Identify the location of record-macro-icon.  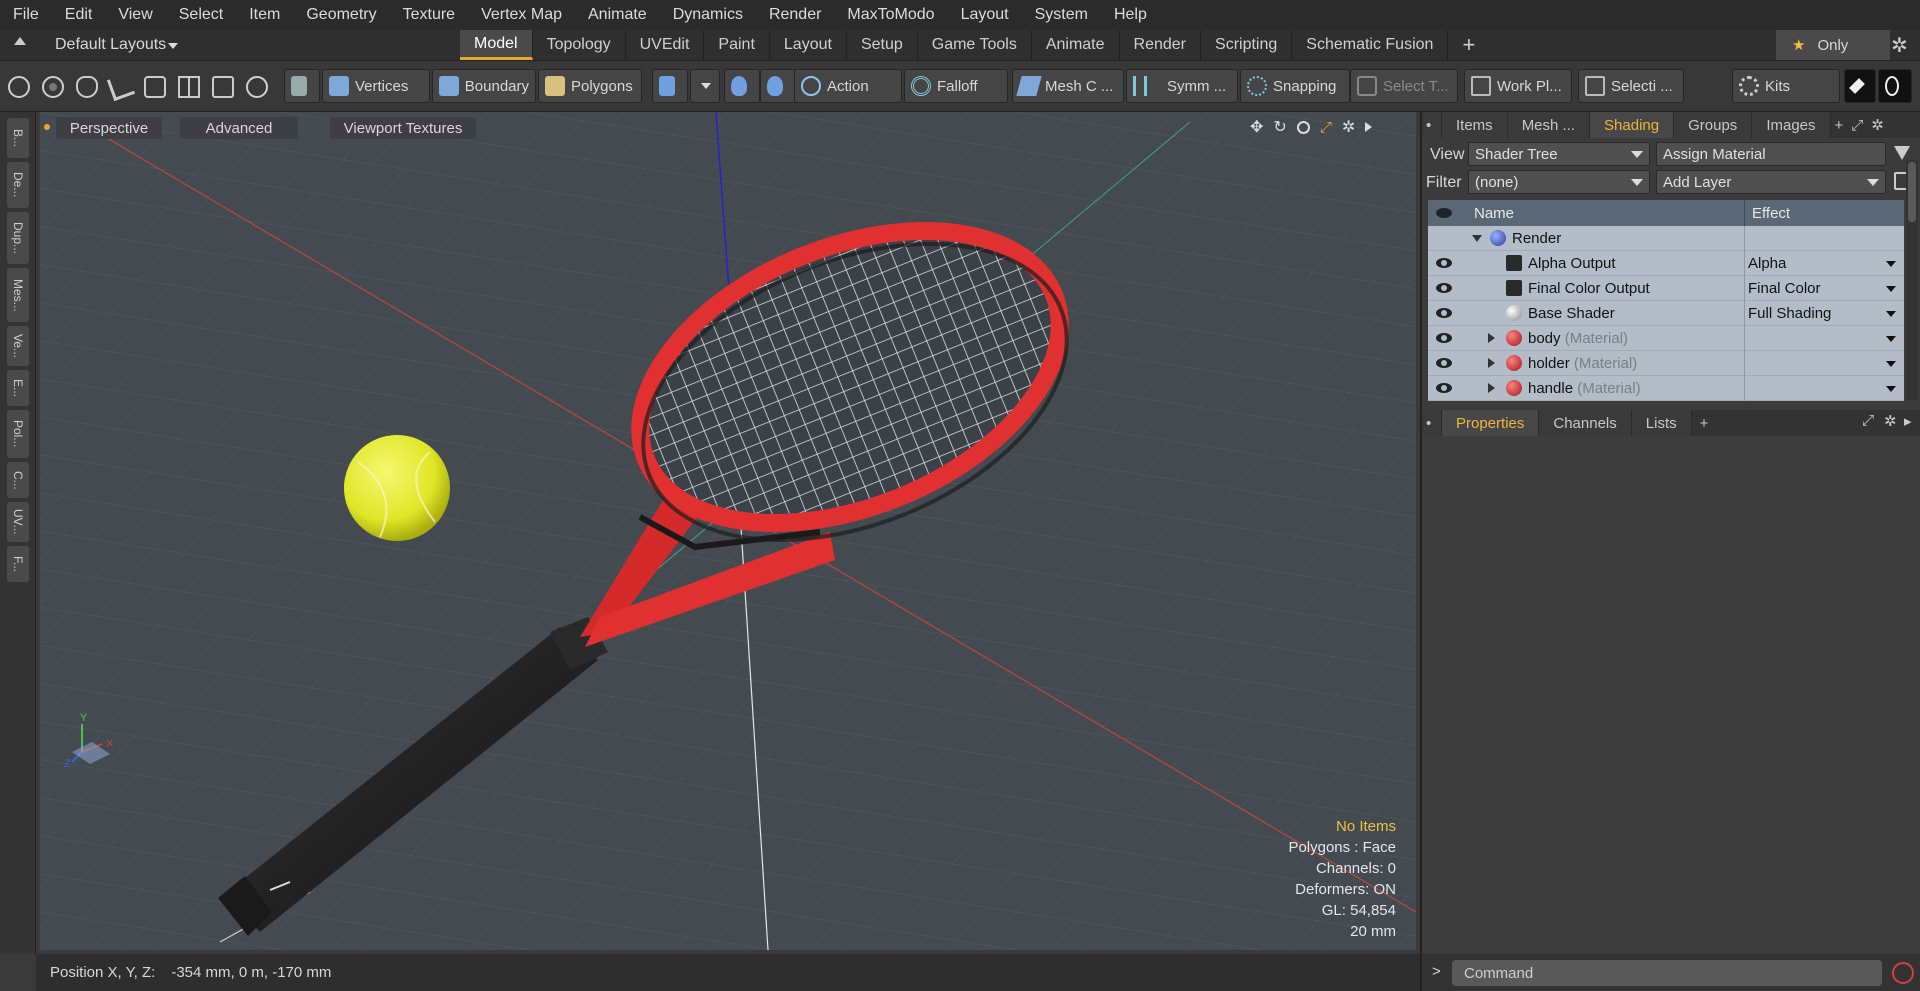
(1903, 973).